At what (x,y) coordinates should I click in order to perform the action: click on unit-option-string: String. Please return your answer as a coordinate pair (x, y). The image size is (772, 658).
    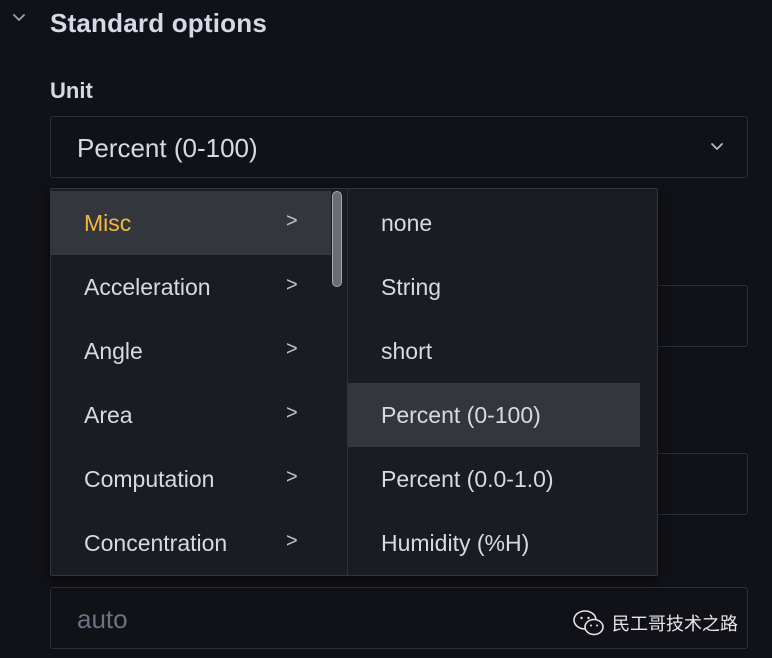
    Looking at the image, I should click on (494, 287).